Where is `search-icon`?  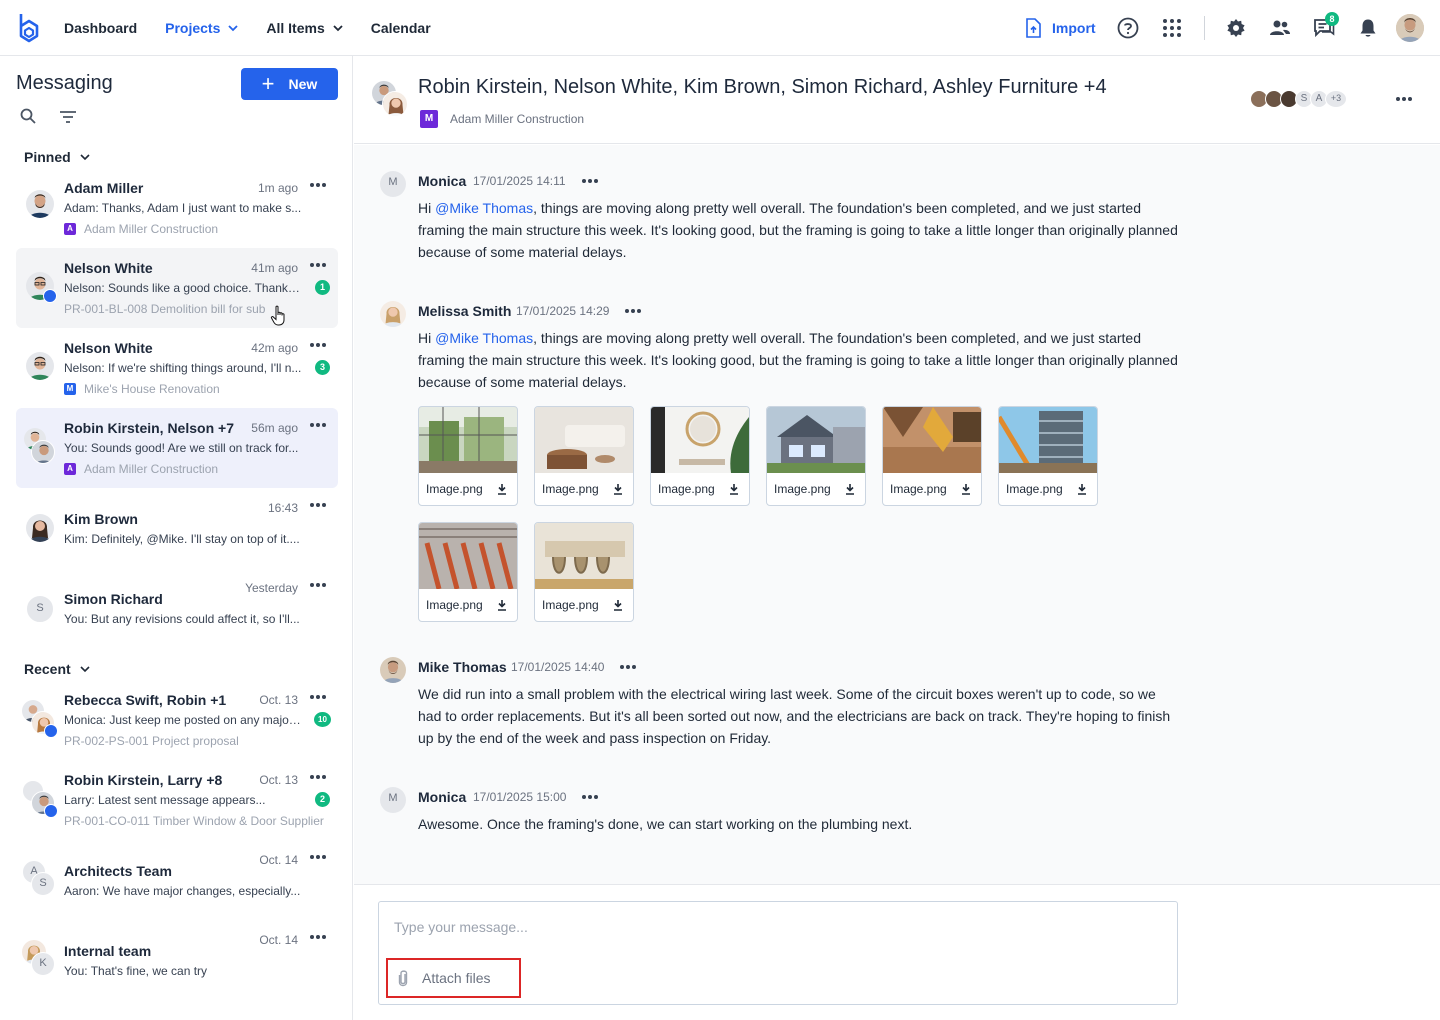
search-icon is located at coordinates (28, 116).